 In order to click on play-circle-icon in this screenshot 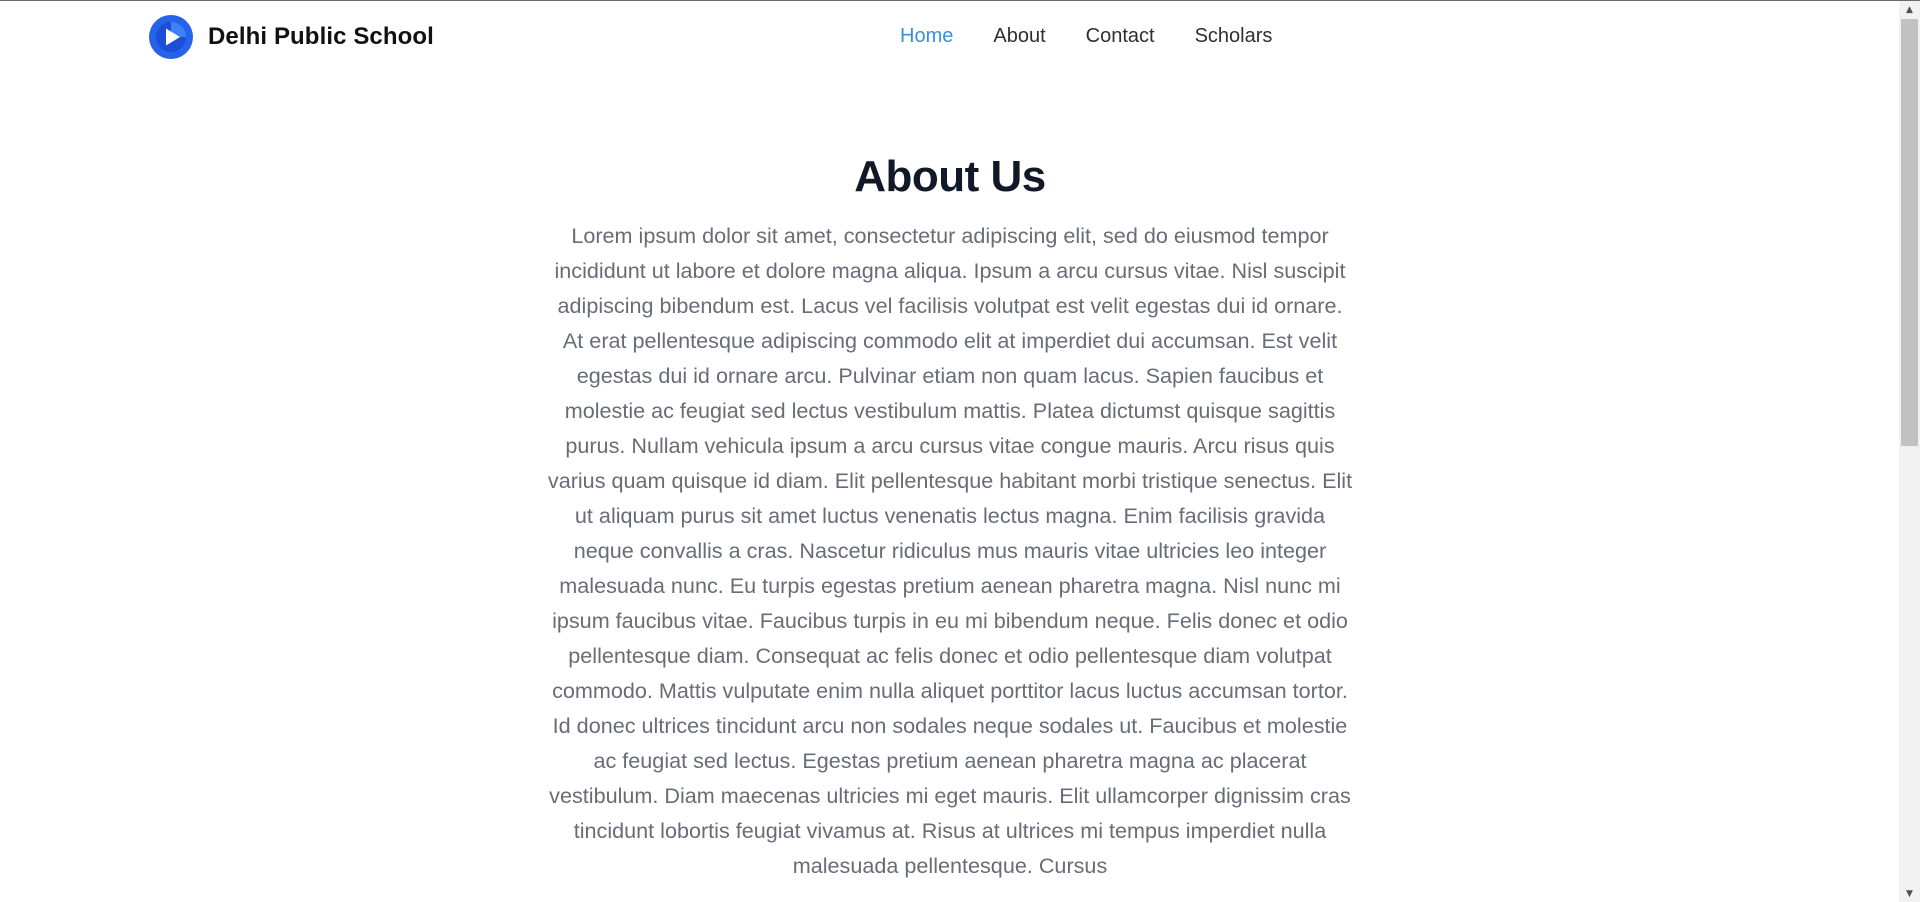, I will do `click(171, 37)`.